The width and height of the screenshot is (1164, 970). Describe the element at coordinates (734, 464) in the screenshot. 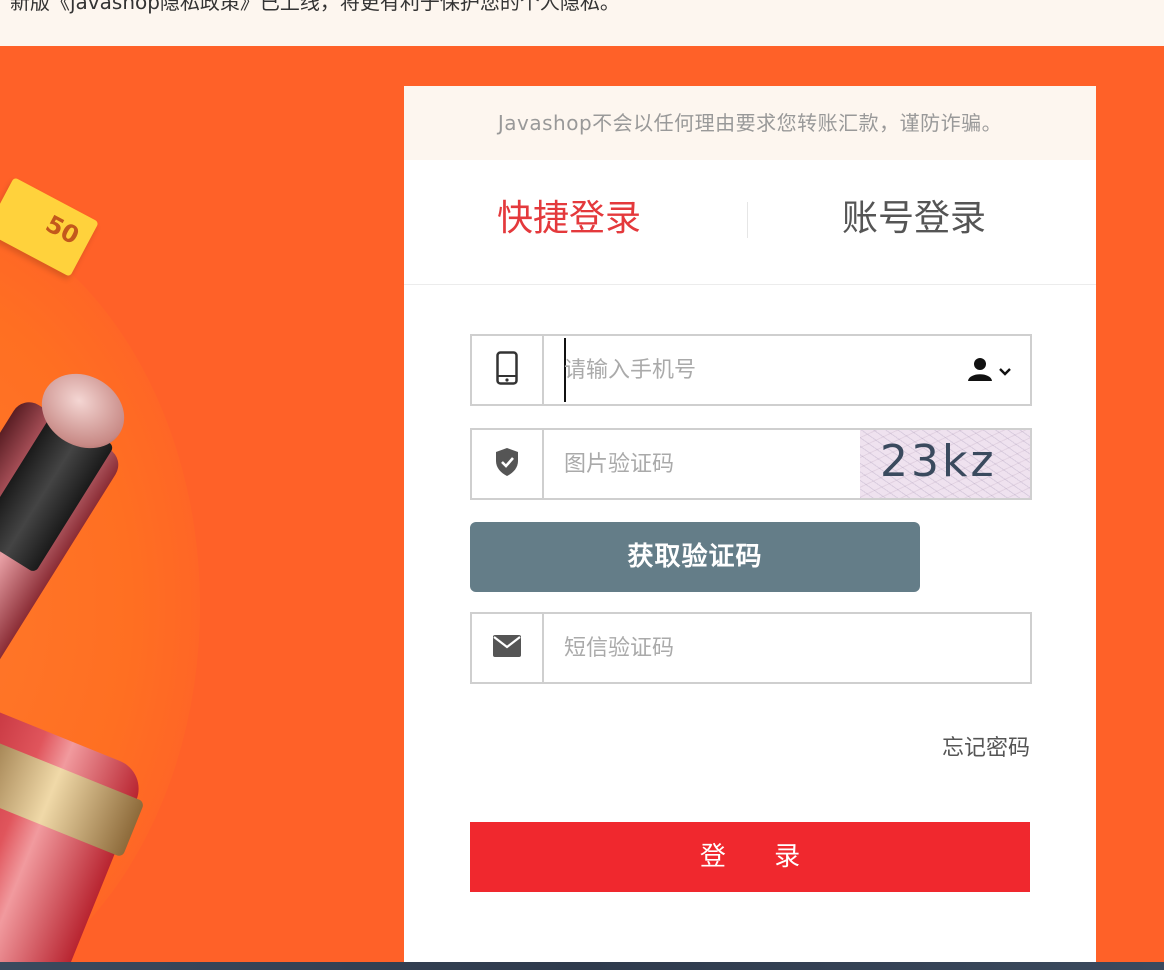

I see `image-captcha-input` at that location.